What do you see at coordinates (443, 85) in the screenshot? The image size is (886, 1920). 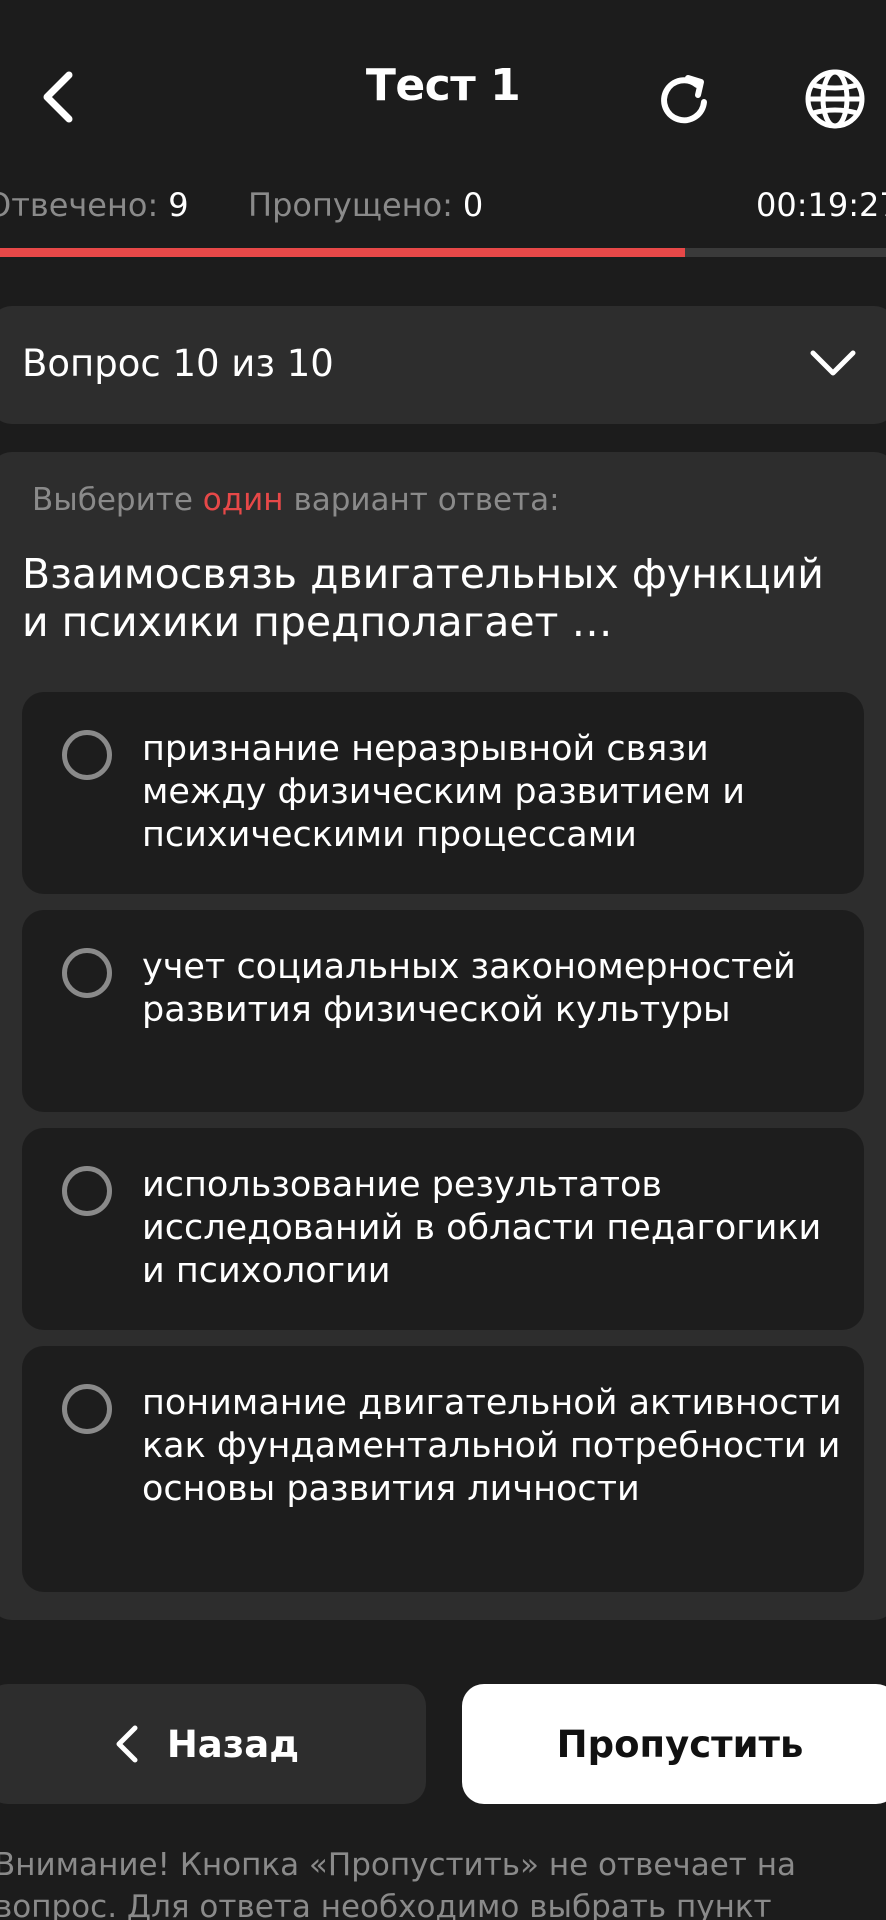 I see `page-title: Тест 1` at bounding box center [443, 85].